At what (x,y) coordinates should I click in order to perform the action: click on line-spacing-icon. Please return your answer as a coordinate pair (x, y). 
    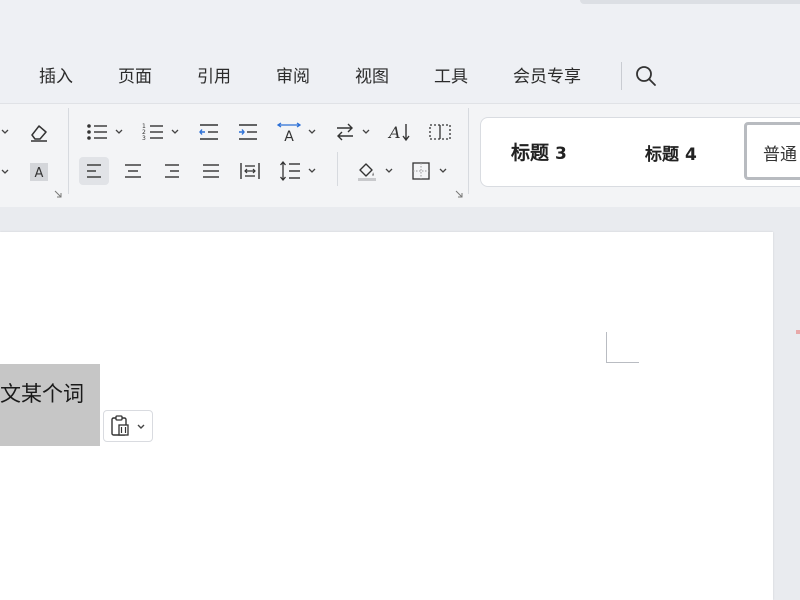
    Looking at the image, I should click on (290, 171).